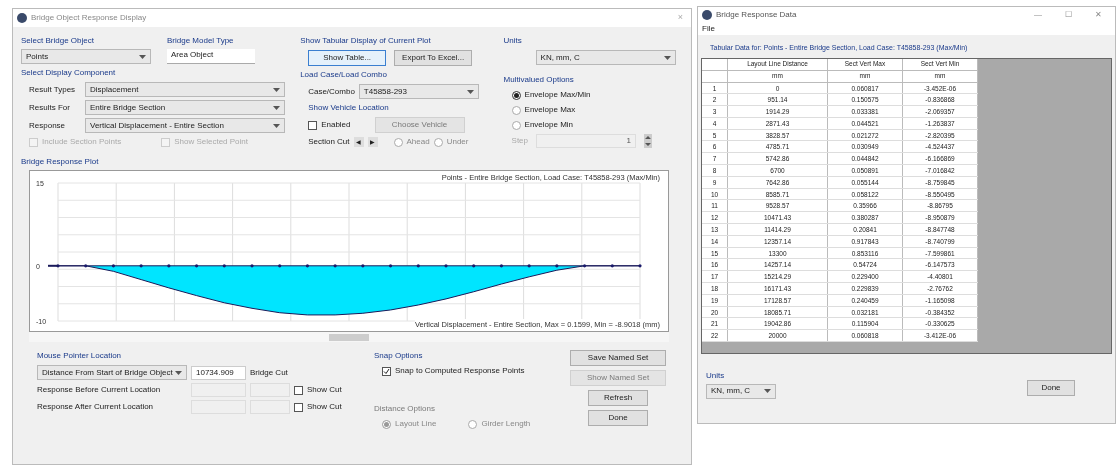  What do you see at coordinates (618, 398) in the screenshot?
I see `button: Refresh` at bounding box center [618, 398].